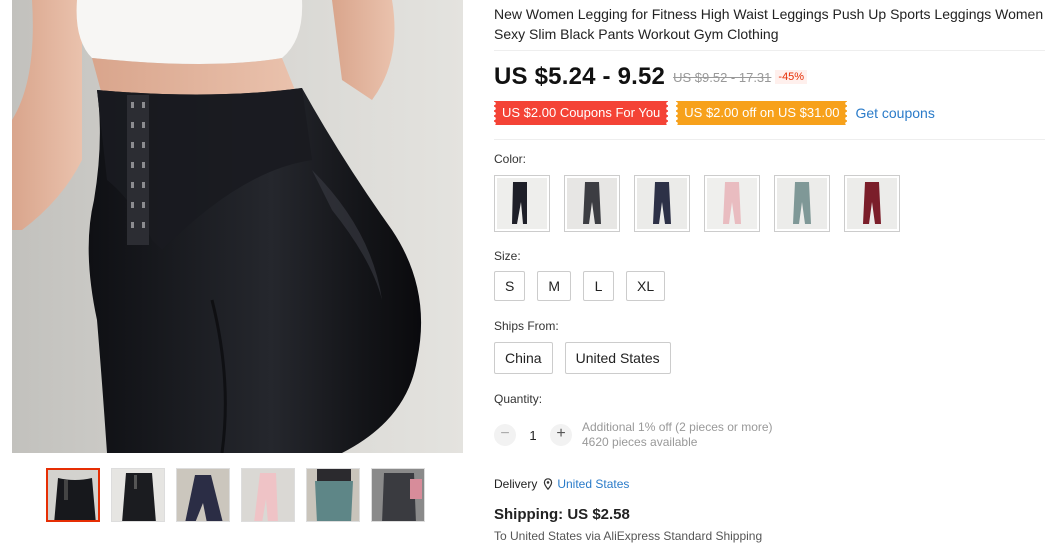 Image resolution: width=1045 pixels, height=548 pixels. I want to click on size-option-m: M, so click(554, 286).